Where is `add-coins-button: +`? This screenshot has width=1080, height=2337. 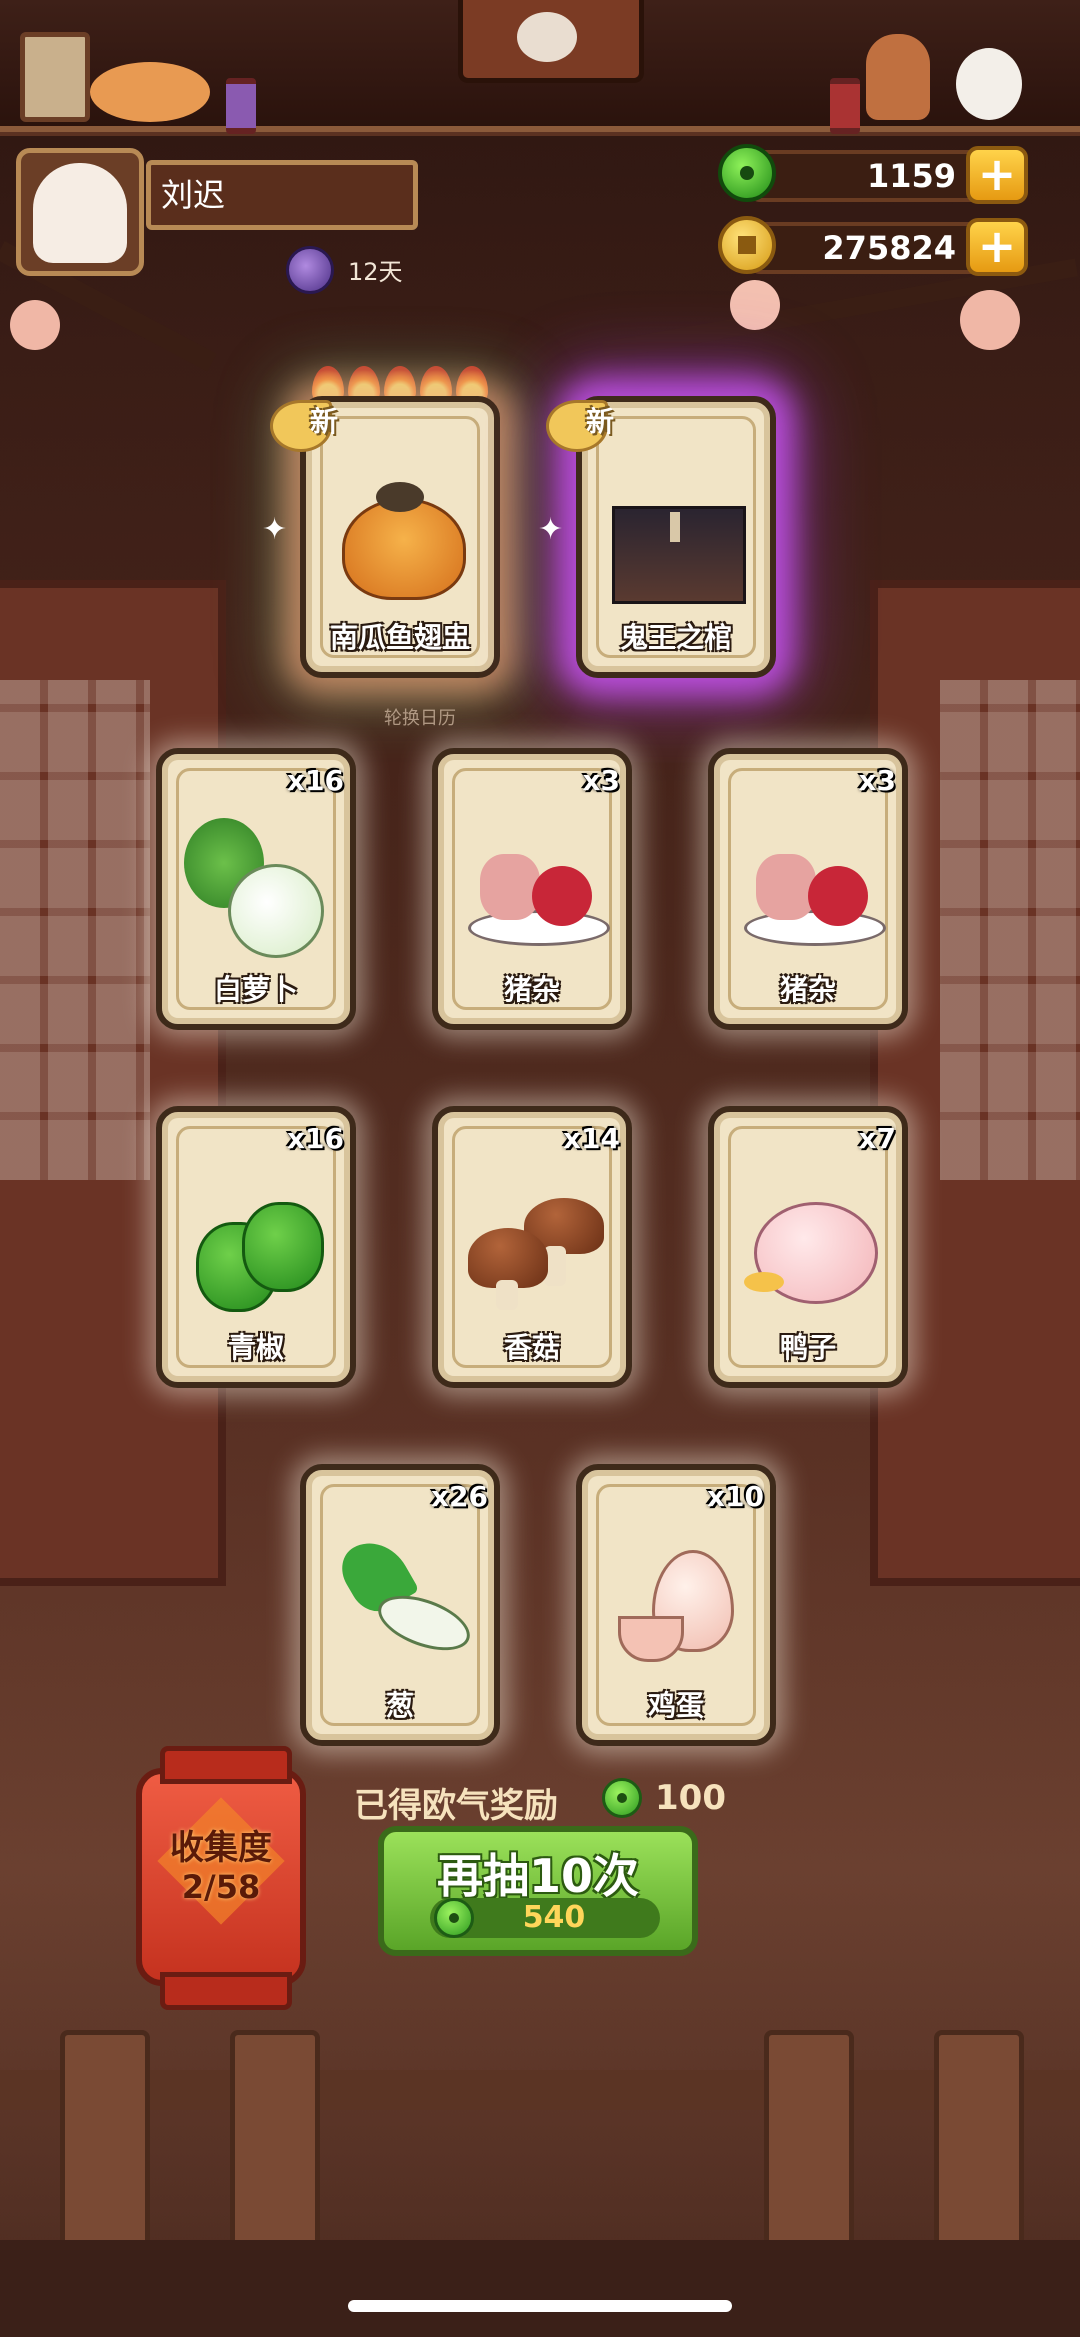
add-coins-button: + is located at coordinates (997, 247).